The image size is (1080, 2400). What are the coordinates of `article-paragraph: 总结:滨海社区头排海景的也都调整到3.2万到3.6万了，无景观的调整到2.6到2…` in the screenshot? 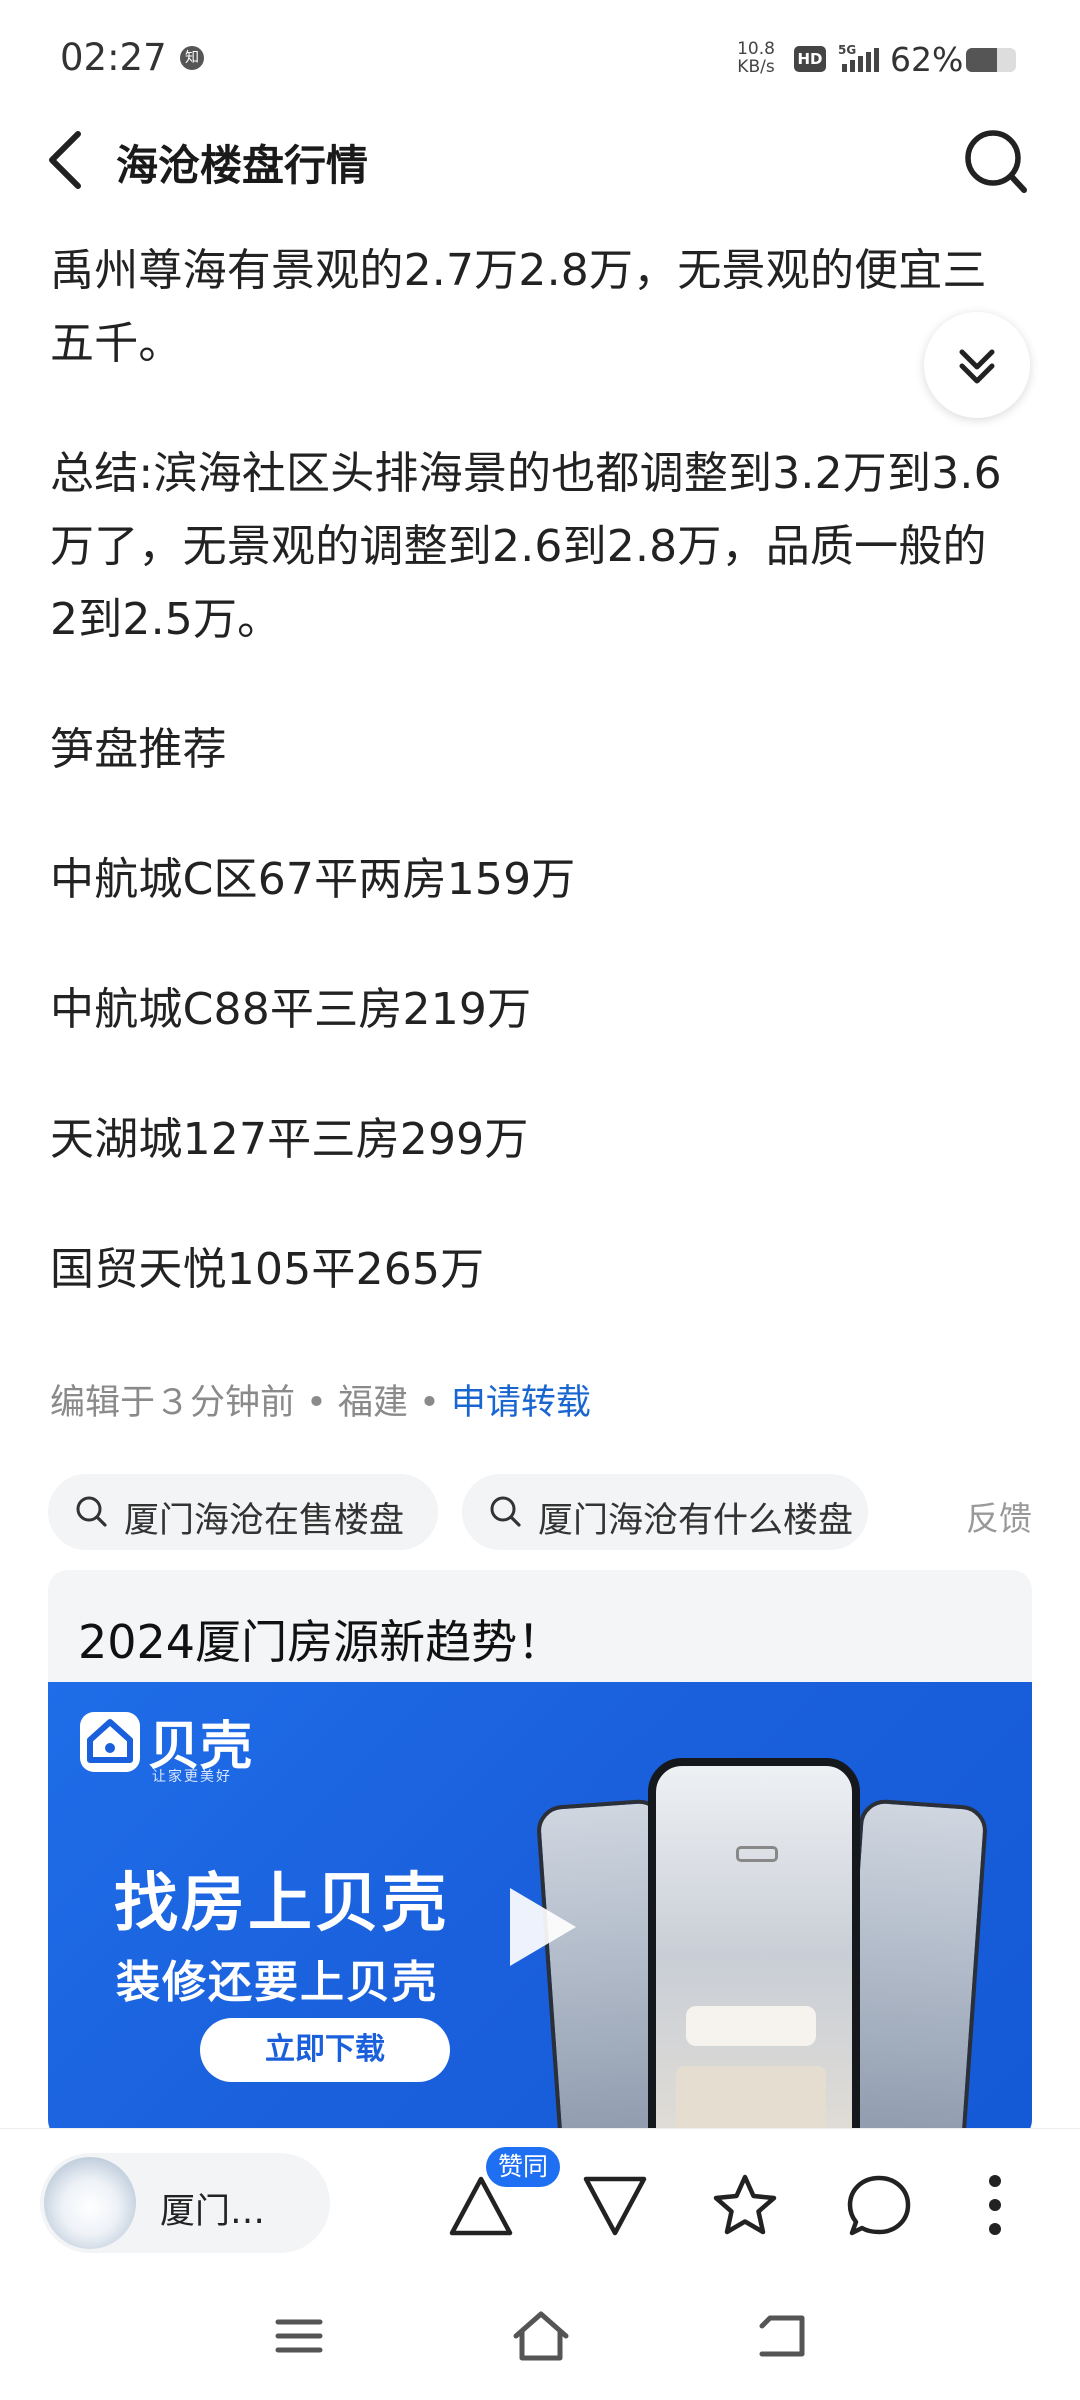 It's located at (526, 546).